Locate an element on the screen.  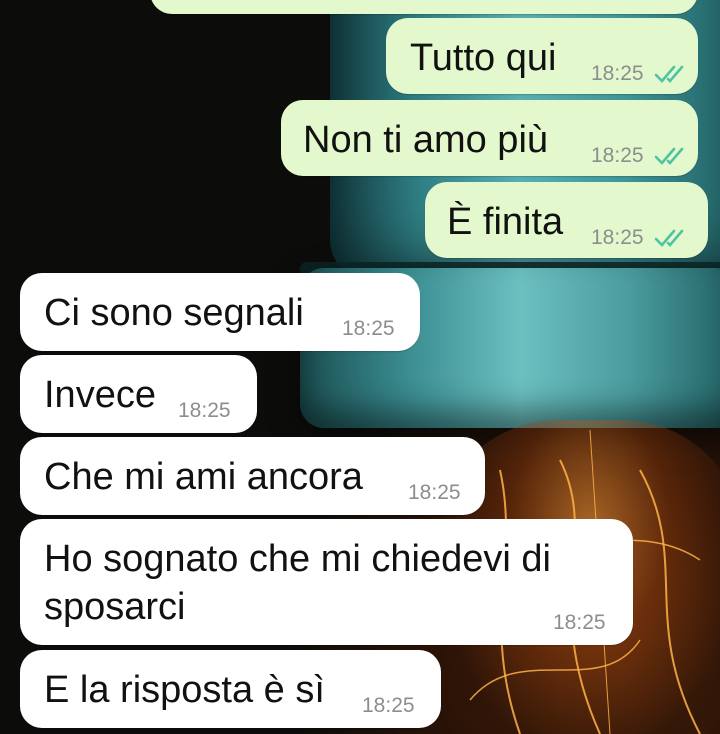
message-bubble-incoming: Invece 18:25 is located at coordinates (138, 394).